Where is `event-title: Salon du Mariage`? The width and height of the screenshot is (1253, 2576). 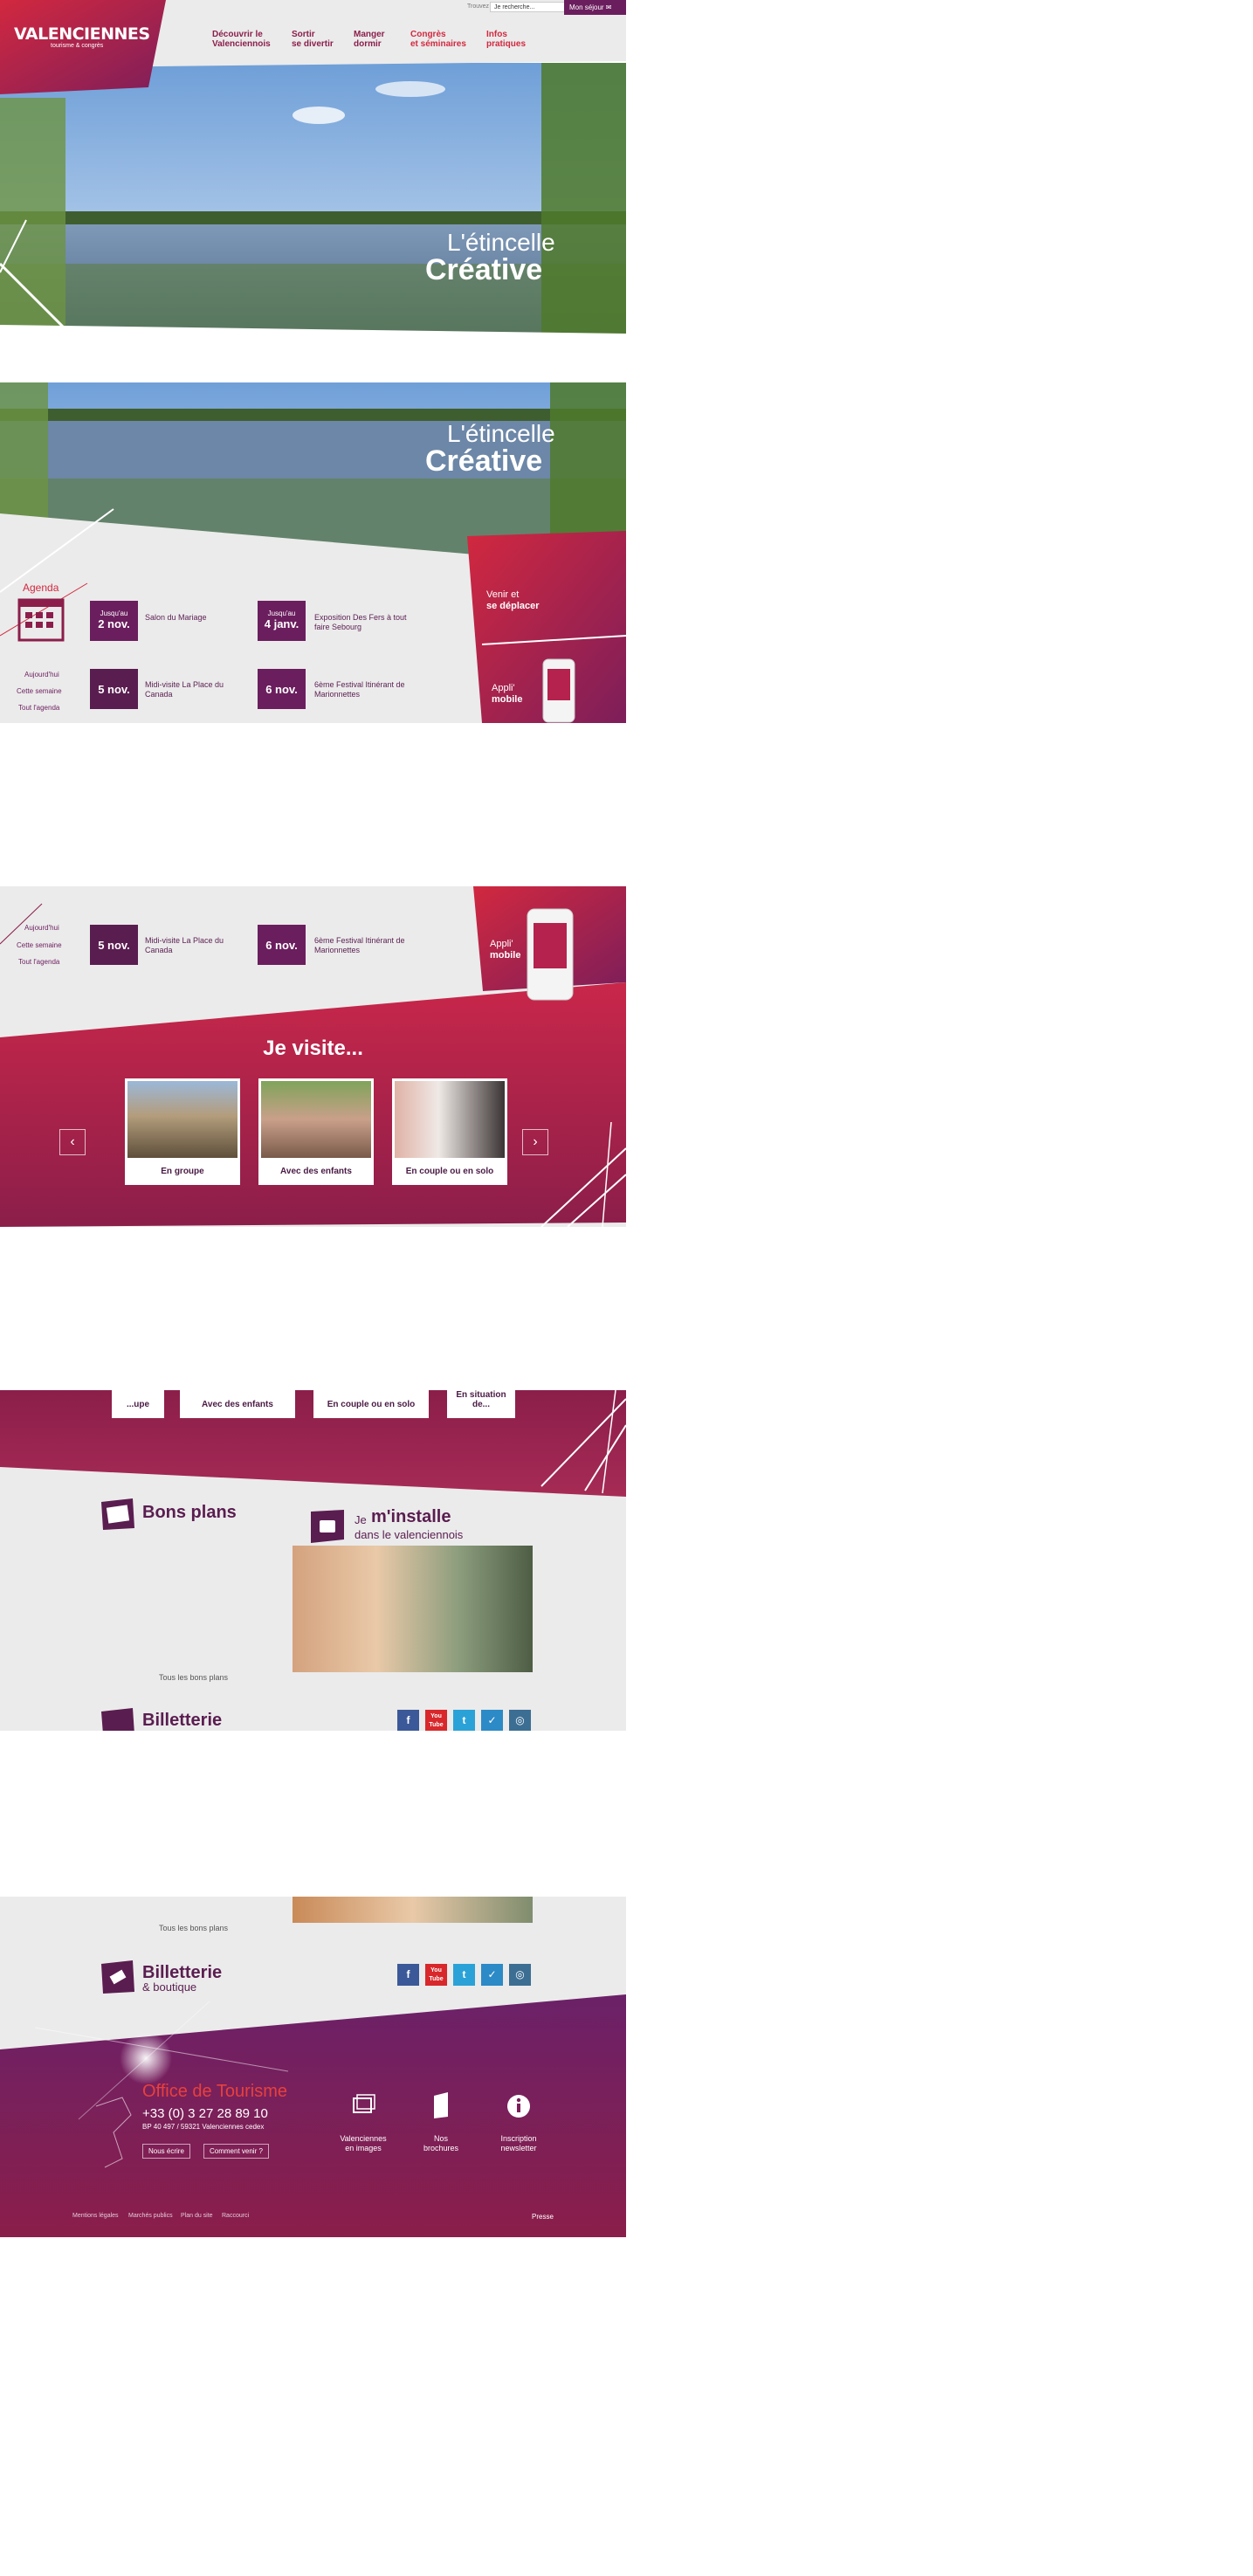 event-title: Salon du Mariage is located at coordinates (197, 618).